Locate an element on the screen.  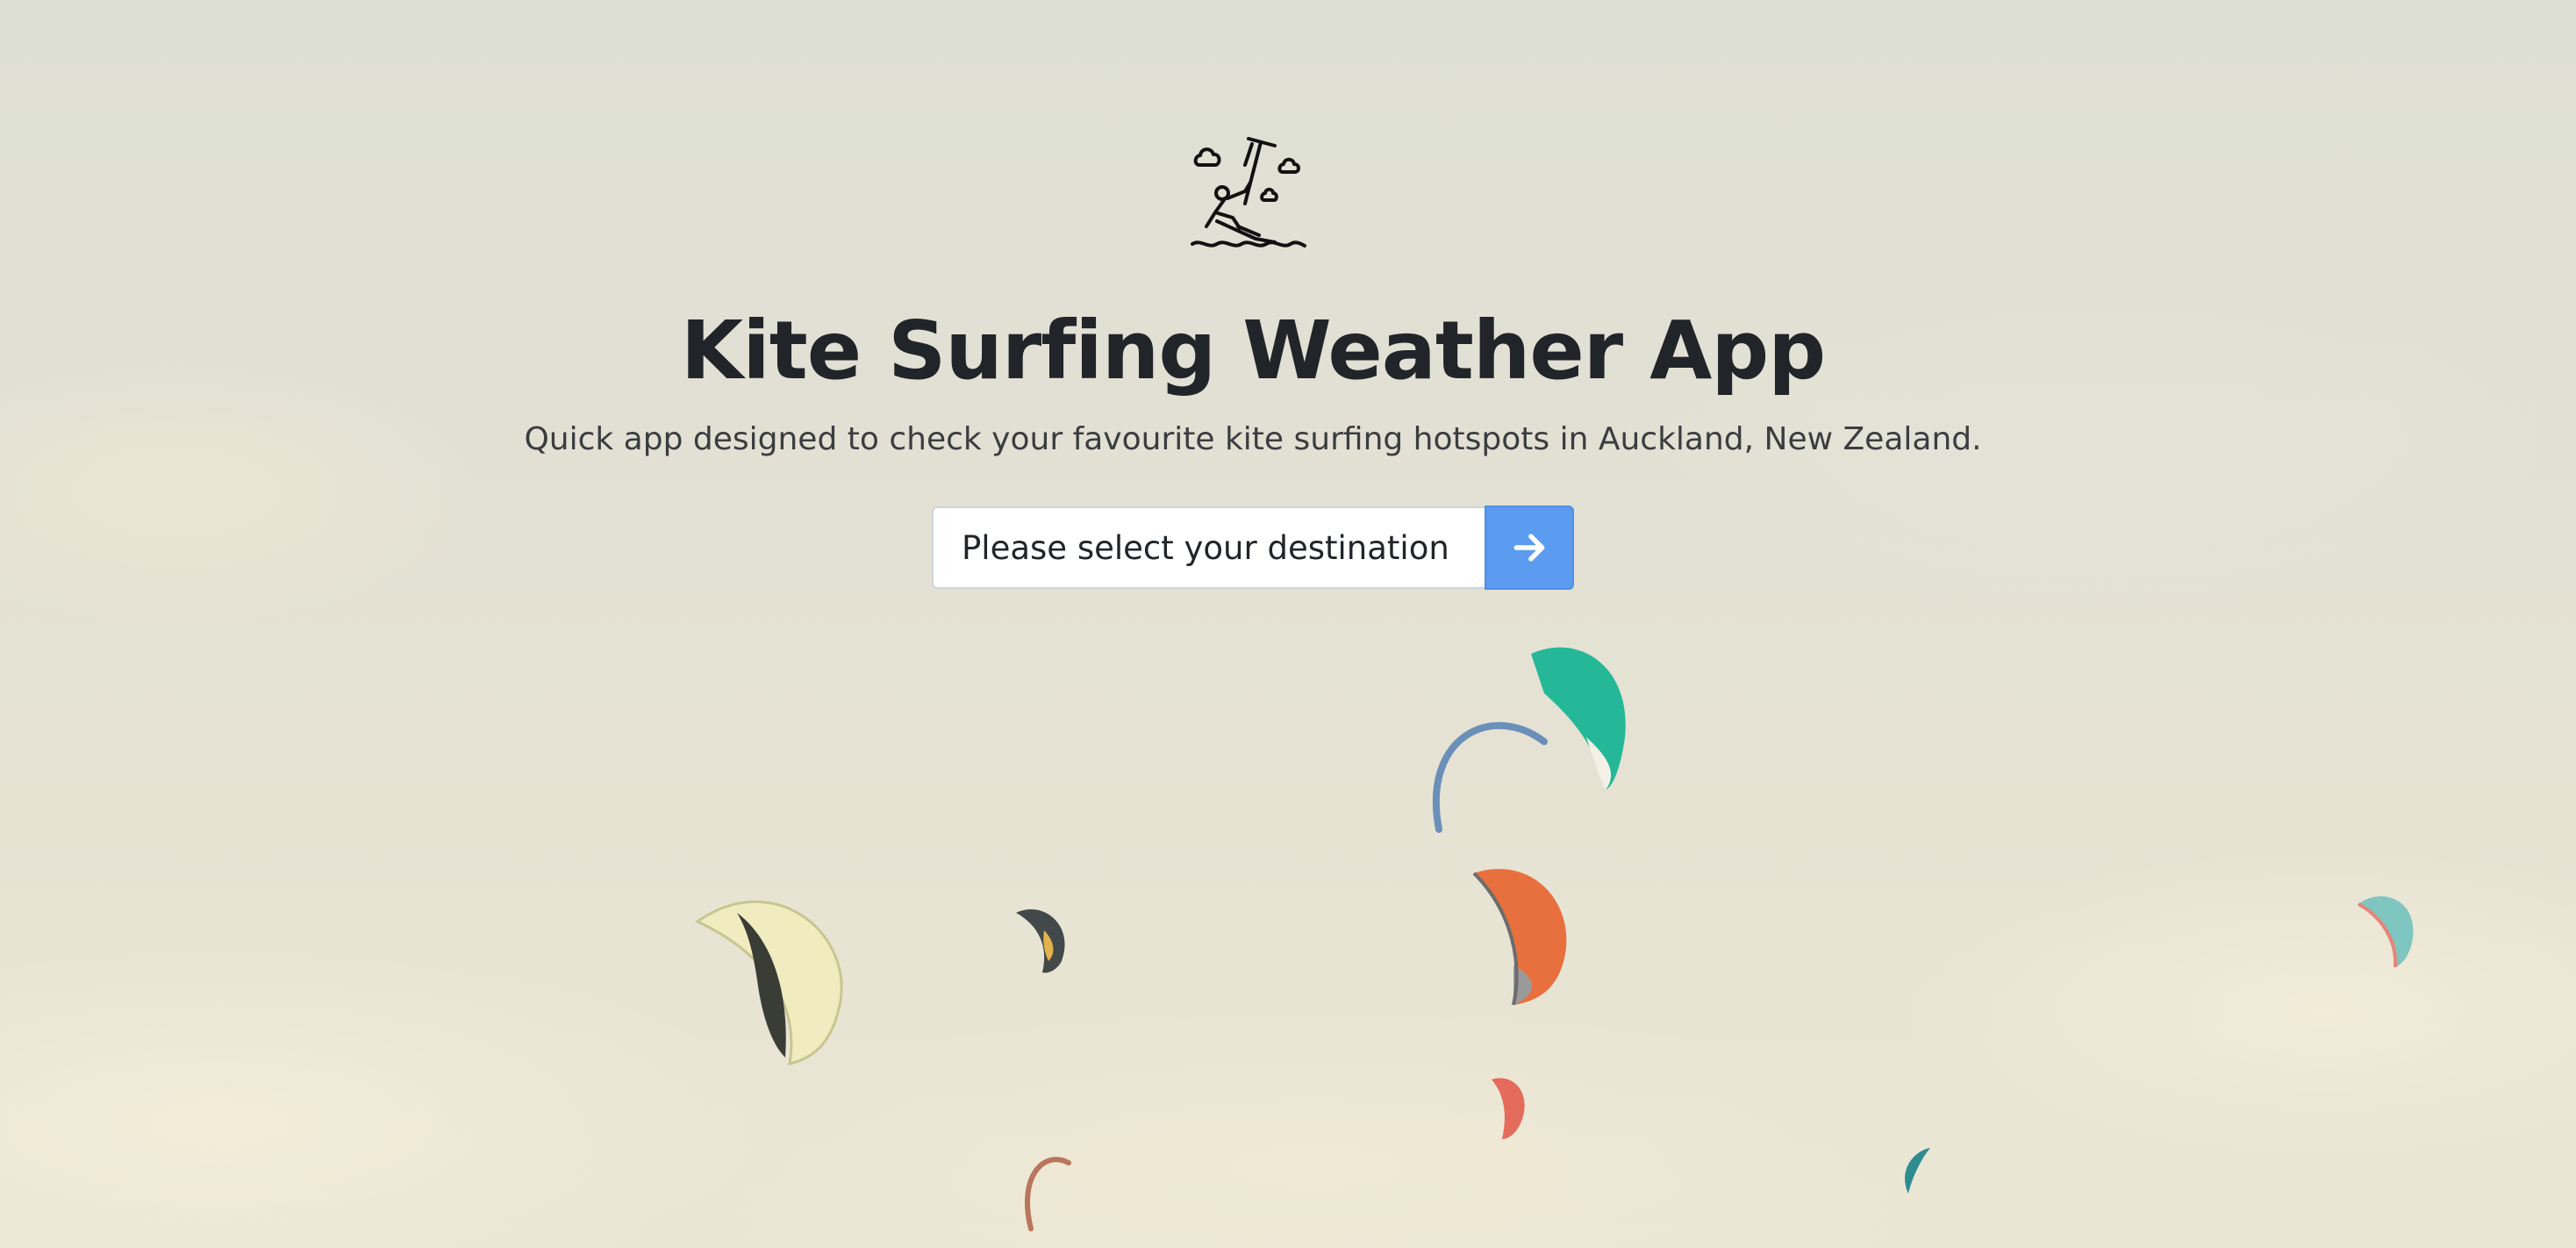
kite-right-teal is located at coordinates (2386, 932).